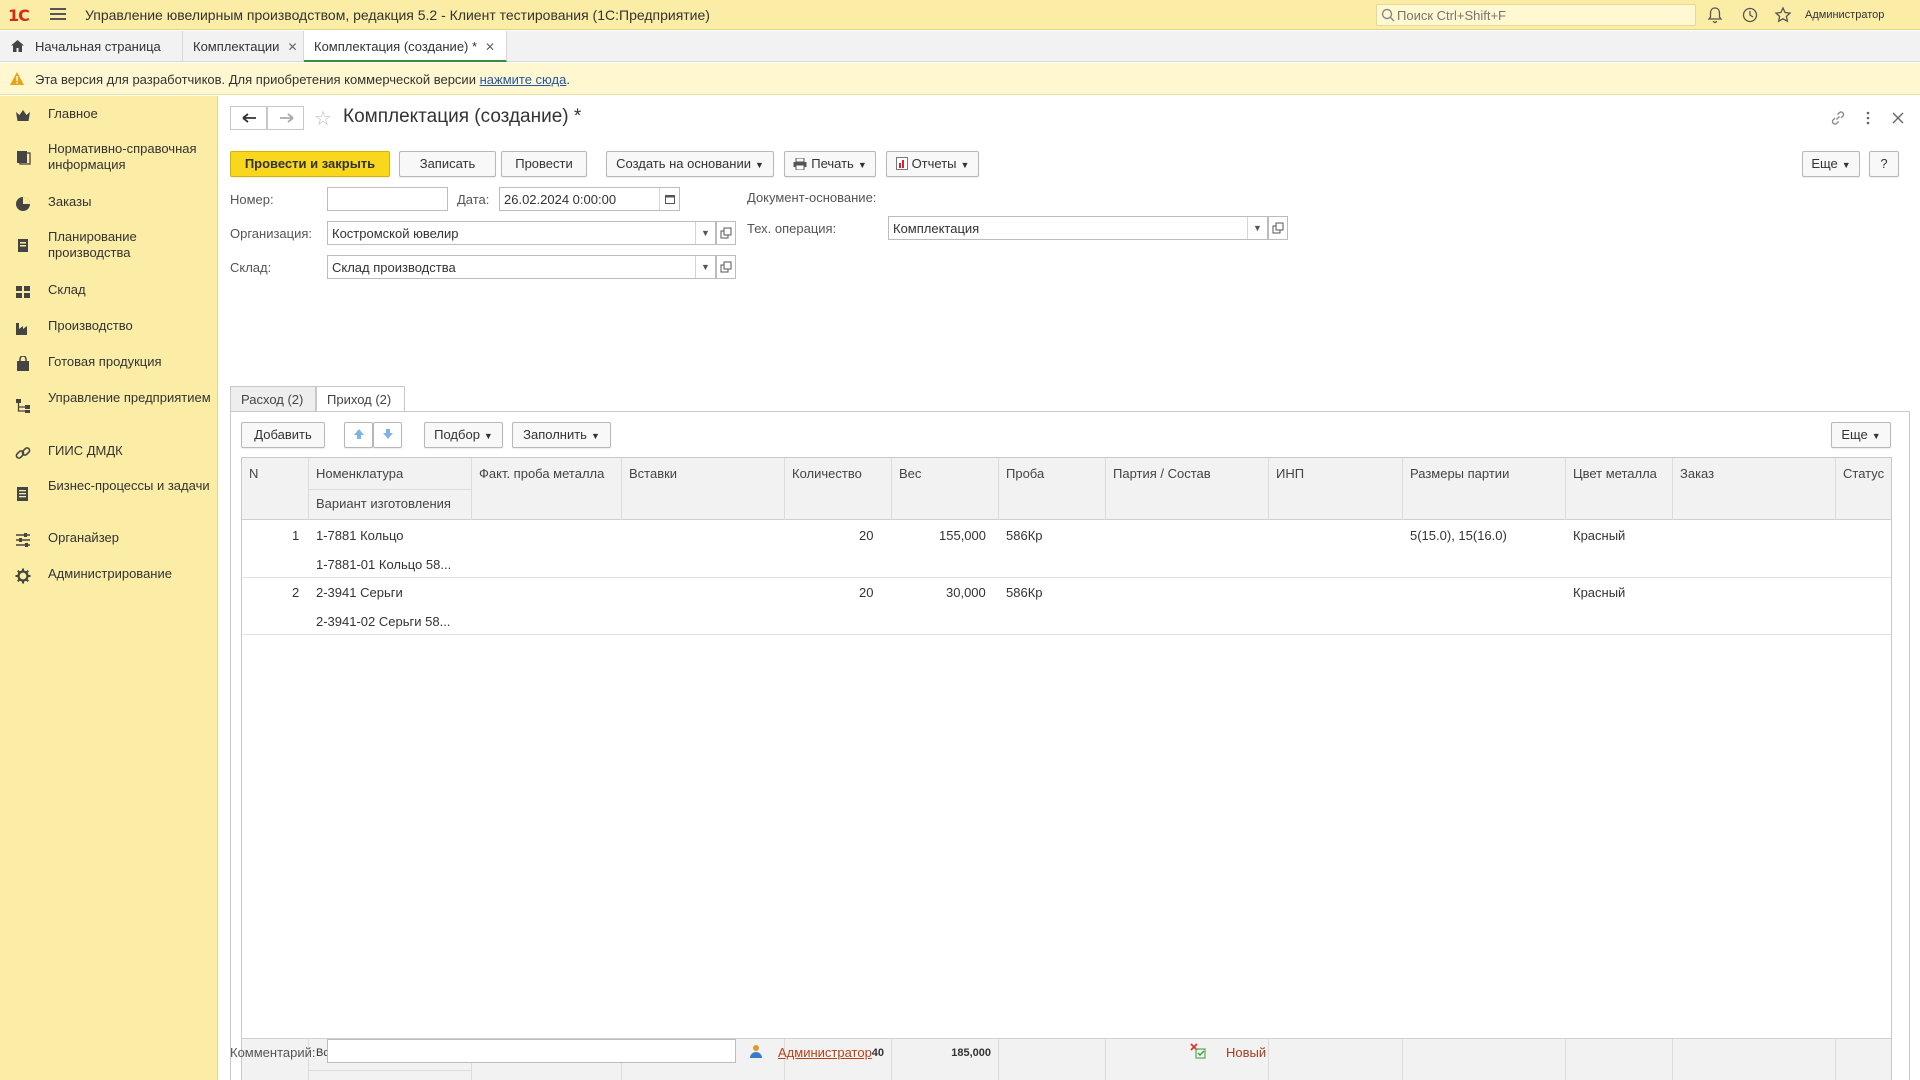 The height and width of the screenshot is (1080, 1920). What do you see at coordinates (1754, 489) in the screenshot?
I see `column-header-order: Заказ` at bounding box center [1754, 489].